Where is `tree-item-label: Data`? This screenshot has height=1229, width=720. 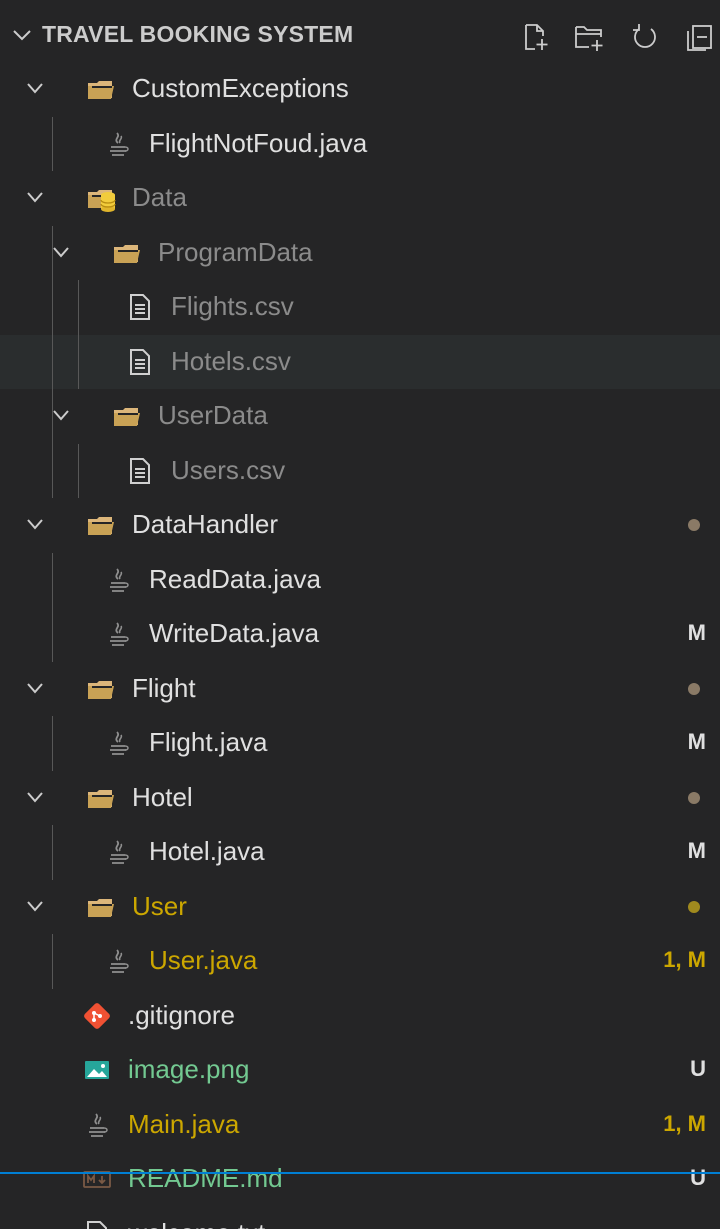 tree-item-label: Data is located at coordinates (159, 197).